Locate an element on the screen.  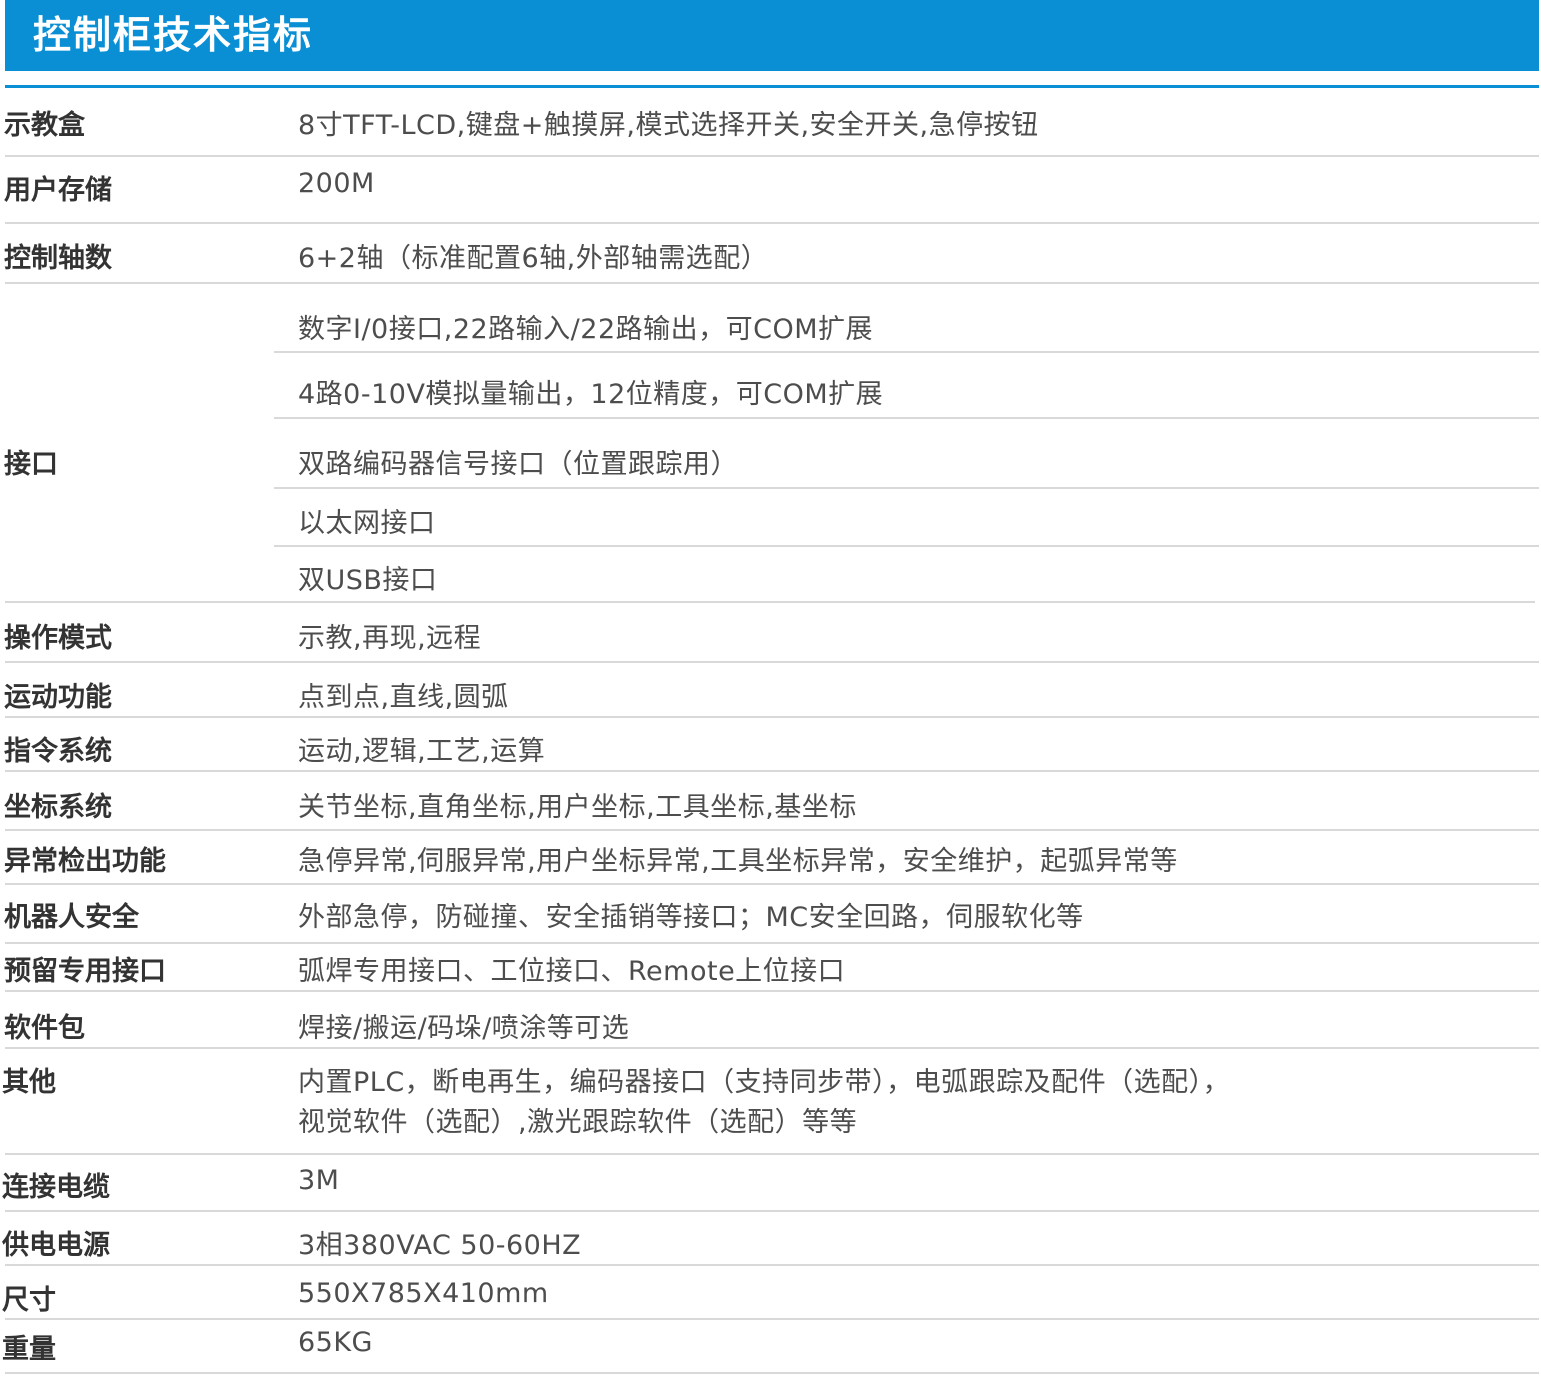
spec-label-weight: 重量 is located at coordinates (29, 1349).